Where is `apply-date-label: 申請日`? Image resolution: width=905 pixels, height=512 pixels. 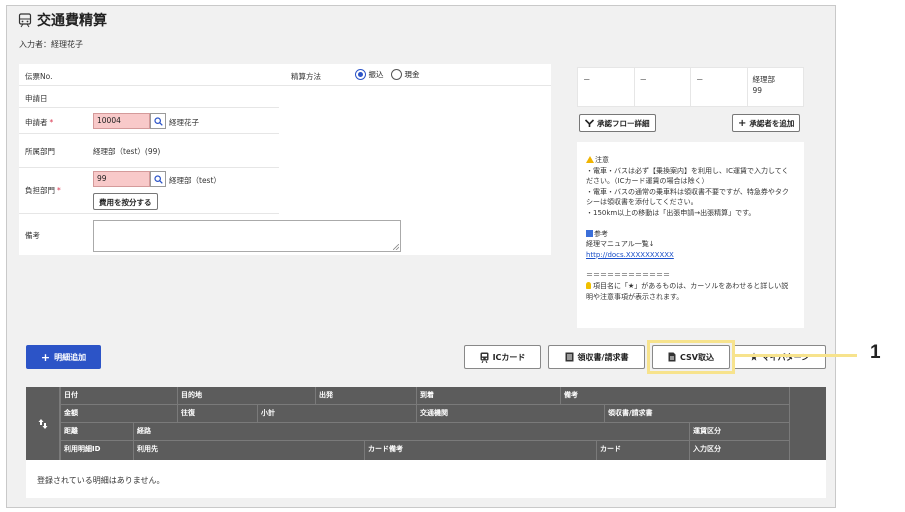
apply-date-label: 申請日 is located at coordinates (36, 98).